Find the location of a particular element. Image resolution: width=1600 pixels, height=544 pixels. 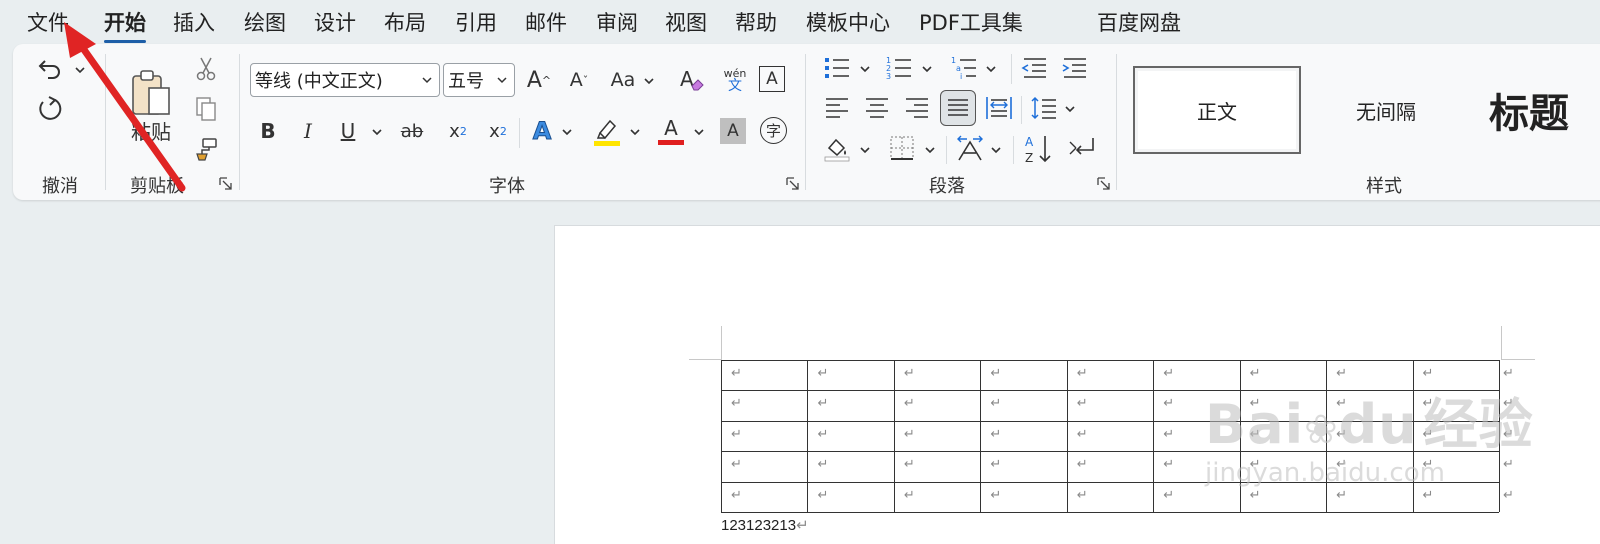

line-spacing-dropdown-chevron-icon is located at coordinates (1070, 109).